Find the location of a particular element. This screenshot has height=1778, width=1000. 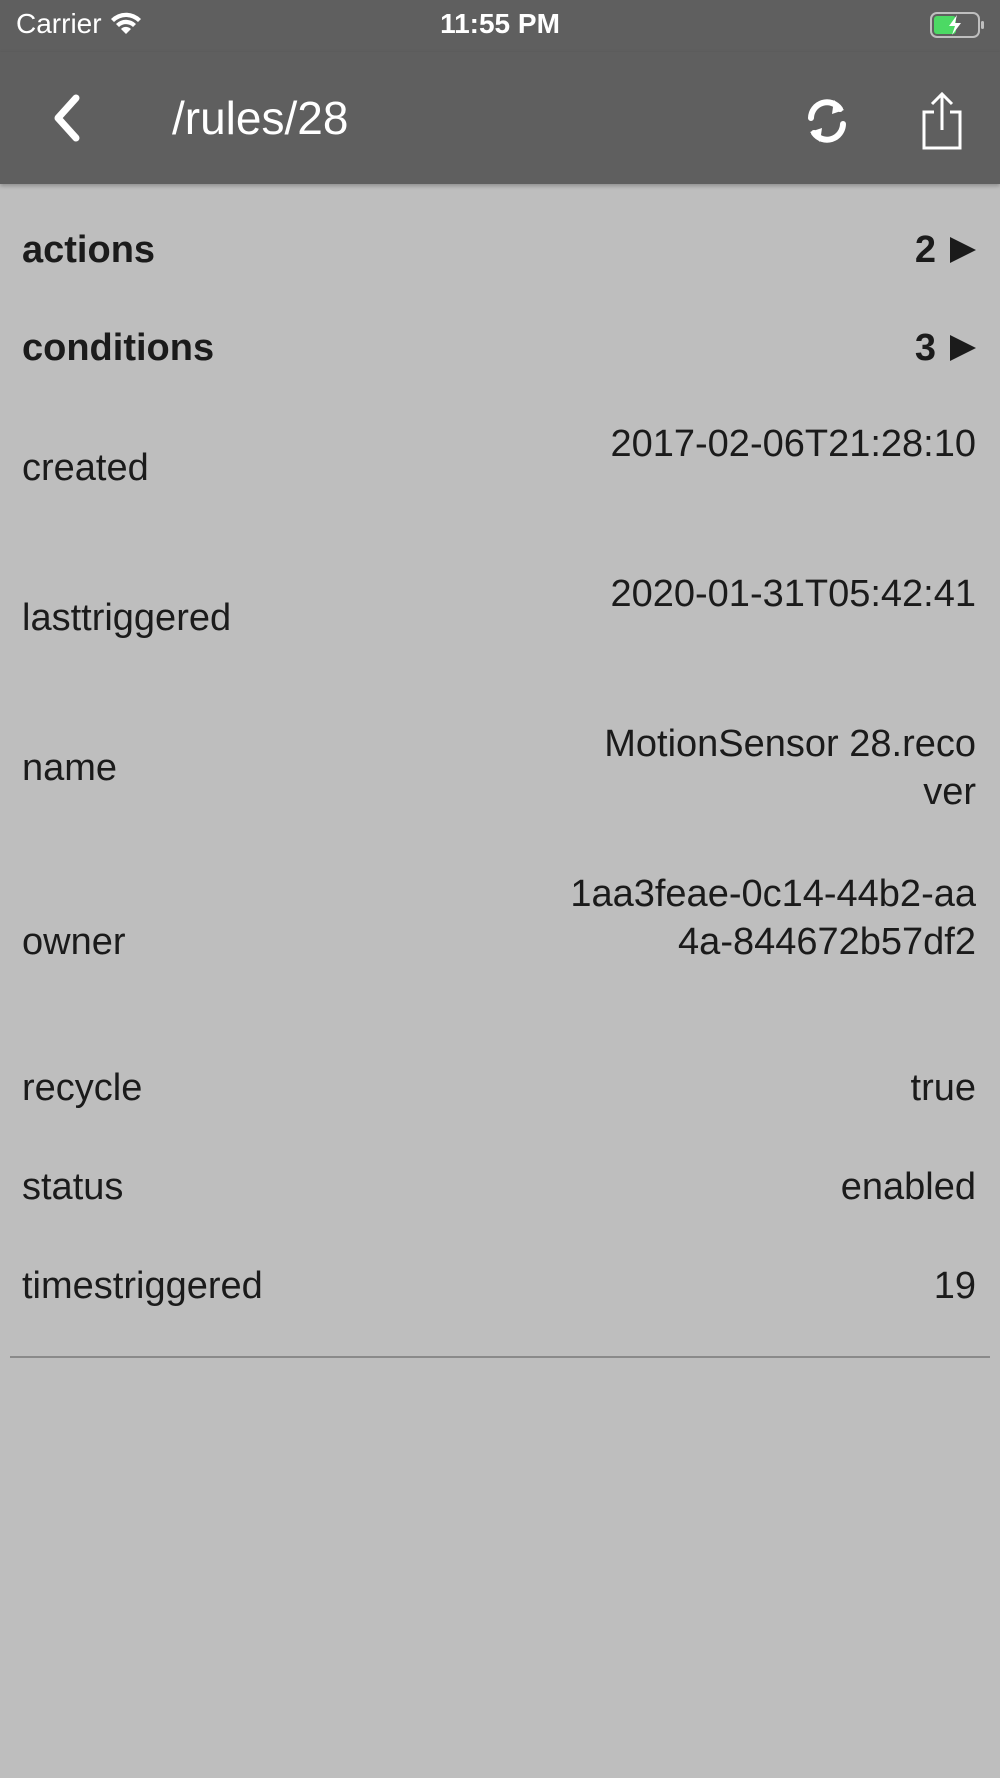

status-value: enabled is located at coordinates (908, 1187).